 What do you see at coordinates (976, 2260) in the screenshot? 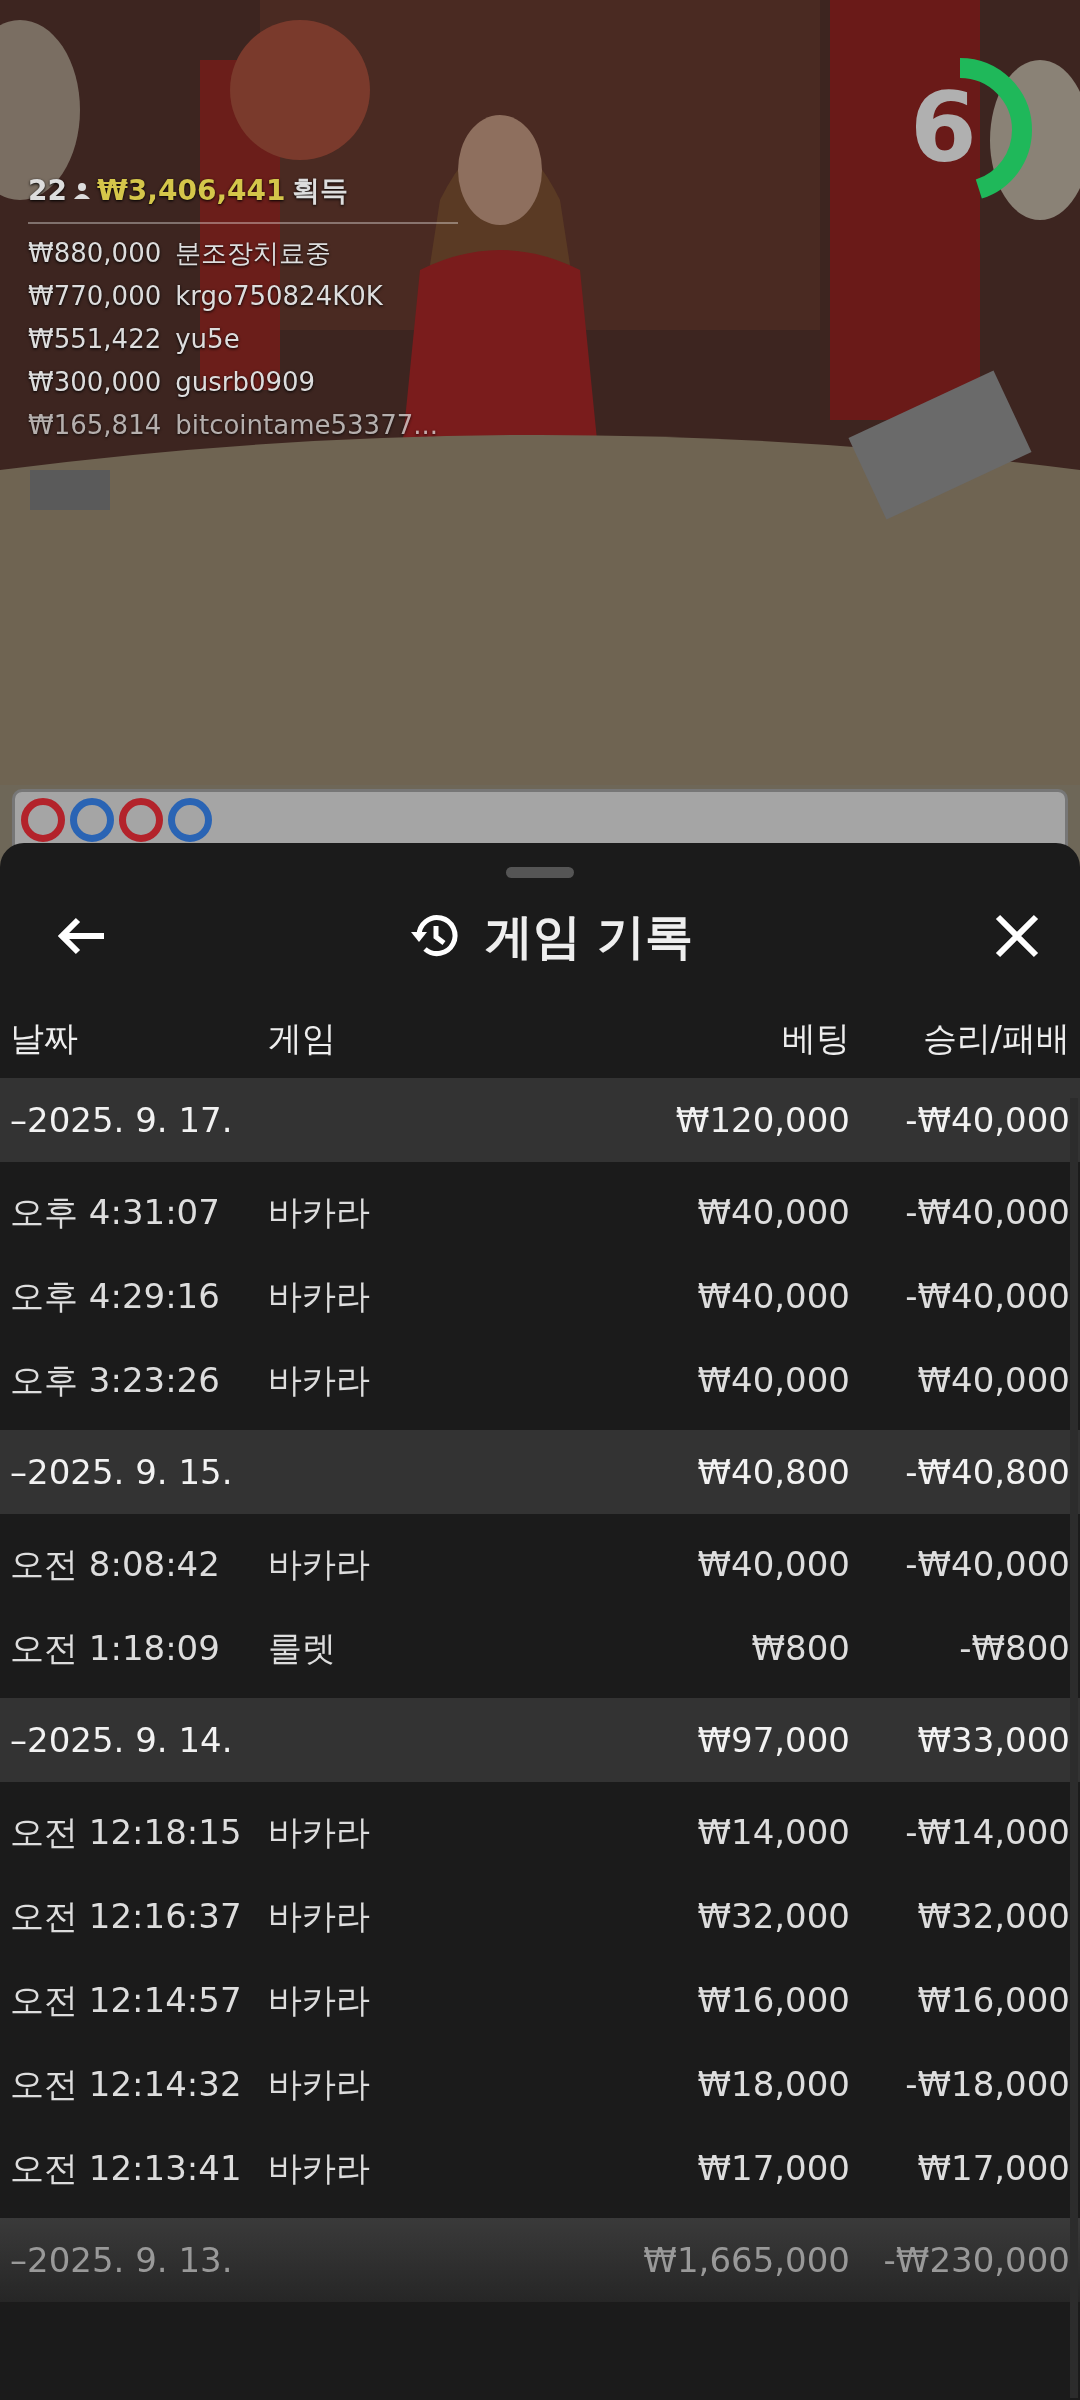
I see `table-cell-text: -₩230,000` at bounding box center [976, 2260].